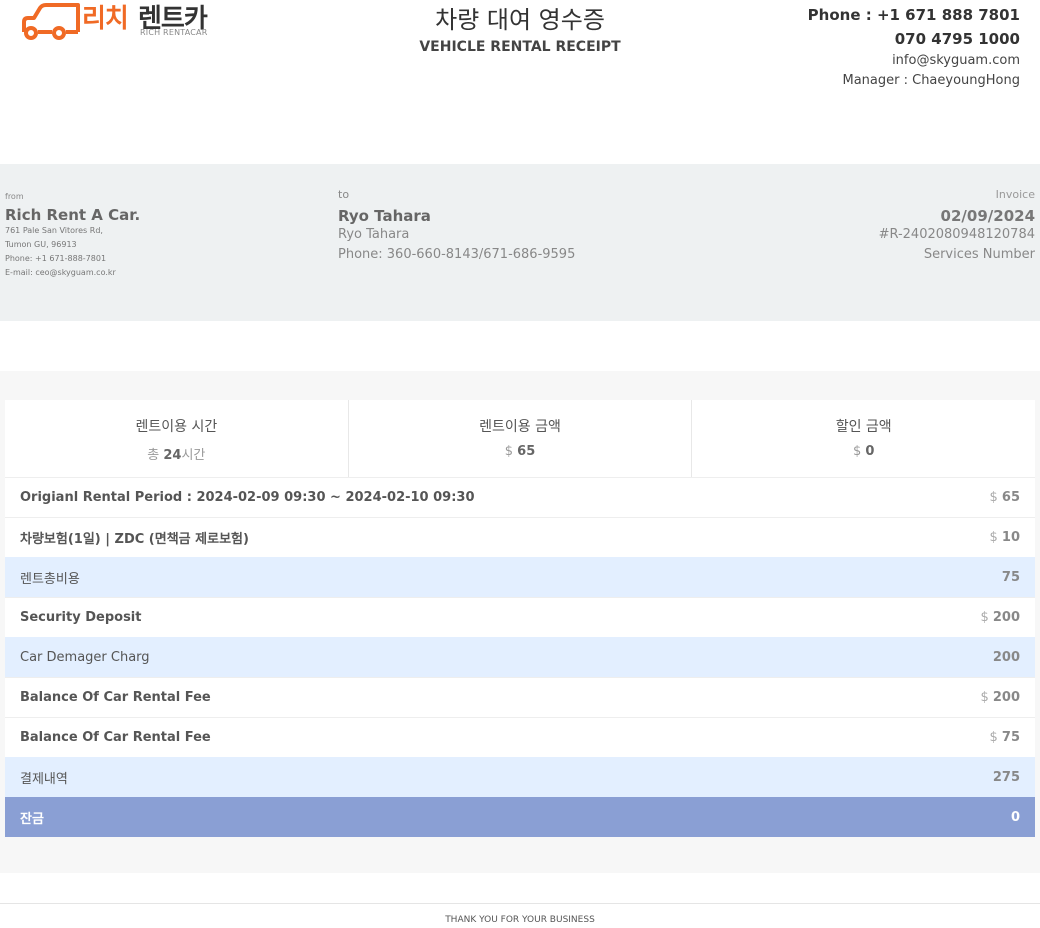 This screenshot has height=928, width=1040. I want to click on charge-value: 75, so click(1011, 577).